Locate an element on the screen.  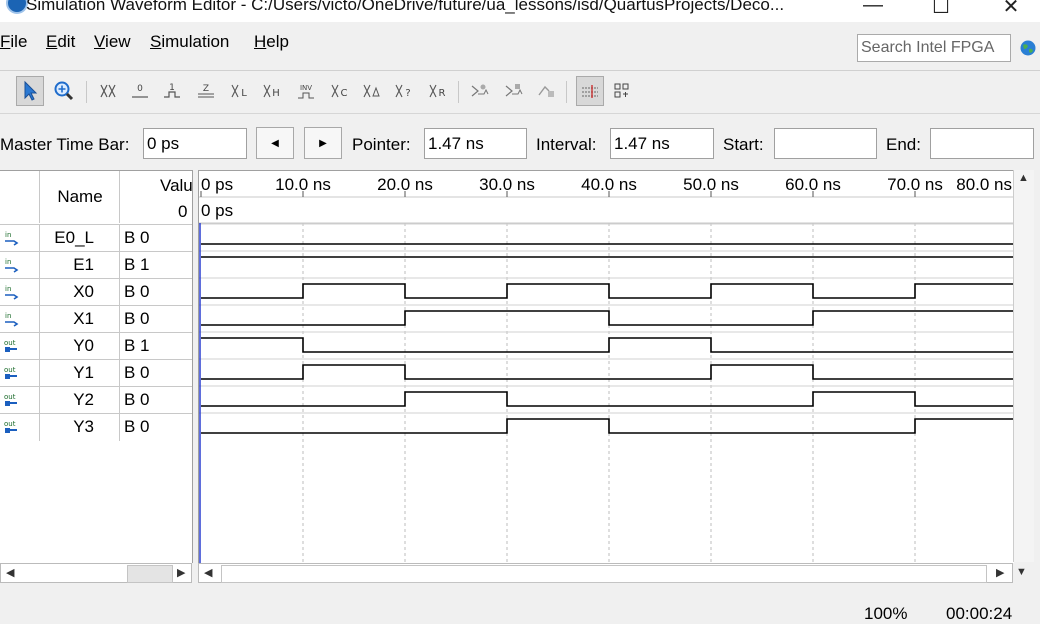
column-divider is located at coordinates (119, 373).